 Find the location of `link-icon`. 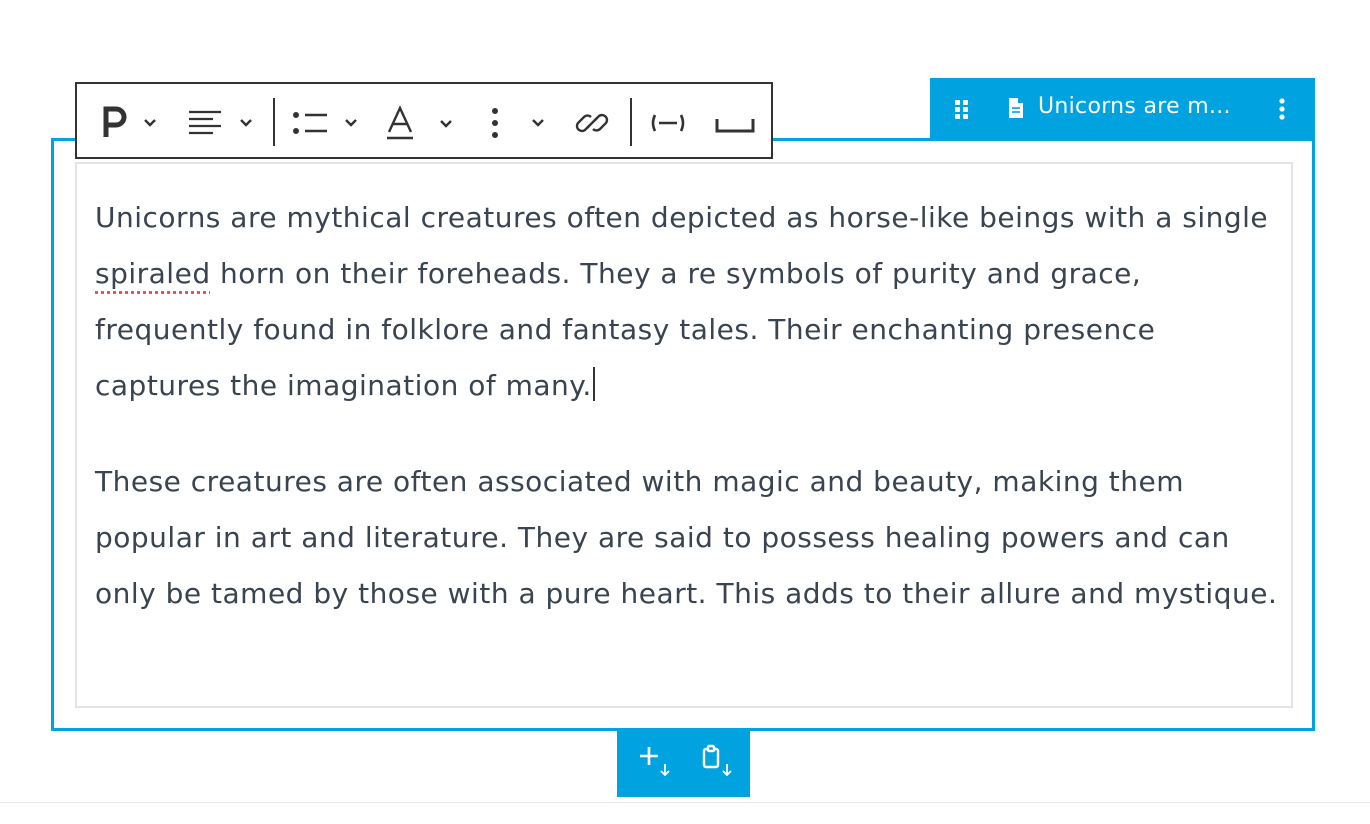

link-icon is located at coordinates (592, 123).